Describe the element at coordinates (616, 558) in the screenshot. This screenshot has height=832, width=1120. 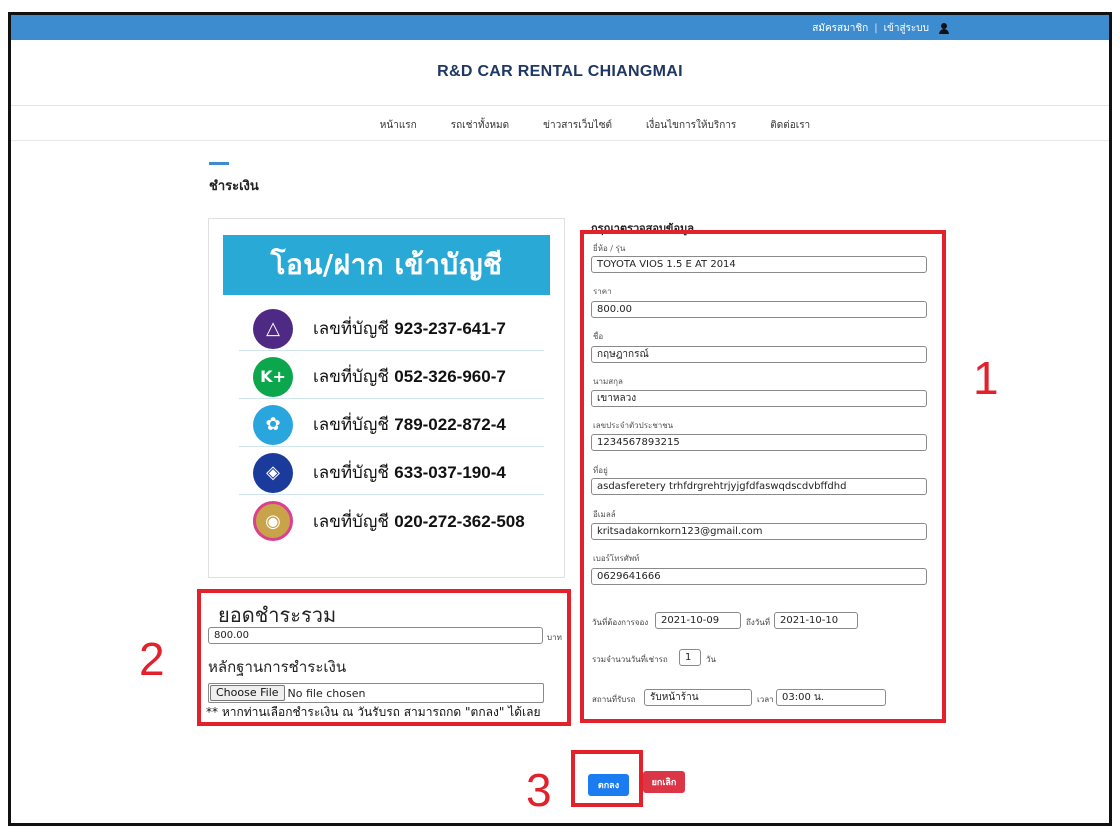
I see `field-label-phone: เบอร์โทรศัพท์` at that location.